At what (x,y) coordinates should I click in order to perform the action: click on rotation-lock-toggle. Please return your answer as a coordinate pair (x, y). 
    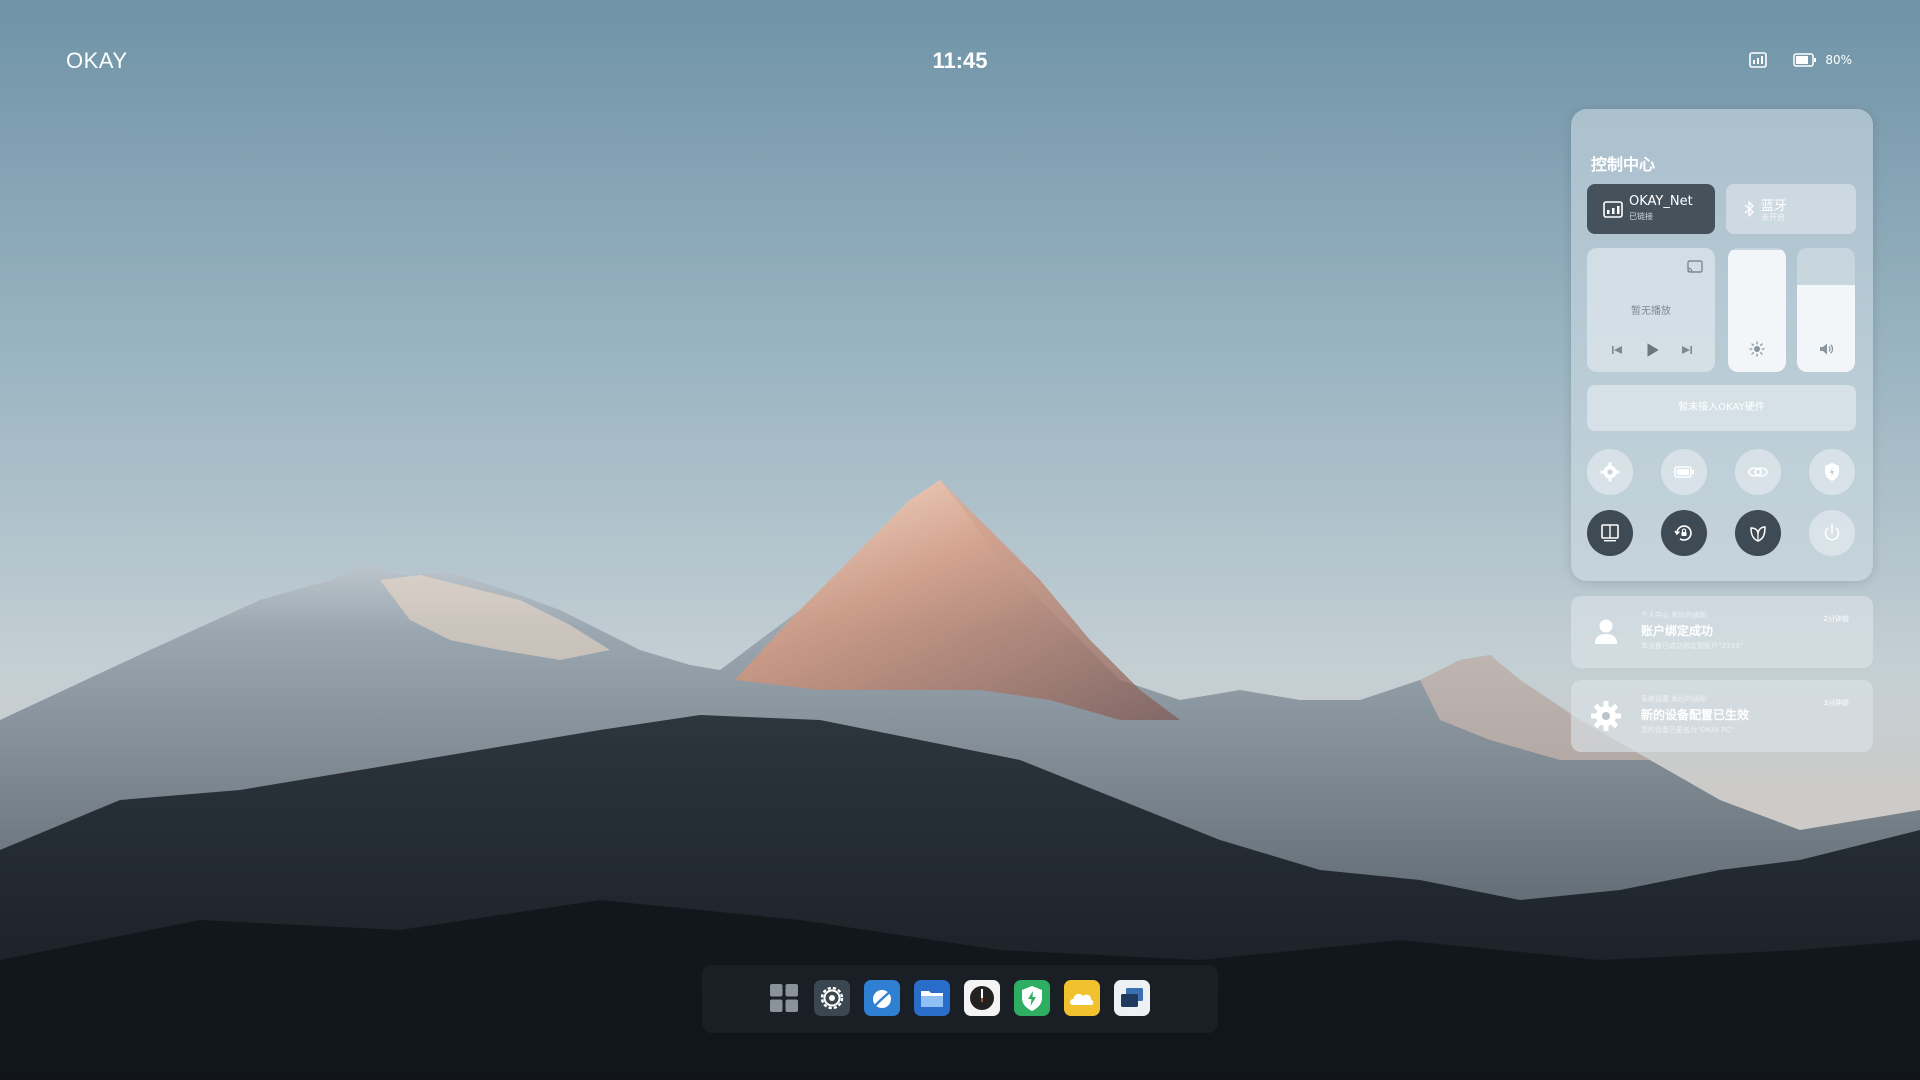
    Looking at the image, I should click on (1684, 533).